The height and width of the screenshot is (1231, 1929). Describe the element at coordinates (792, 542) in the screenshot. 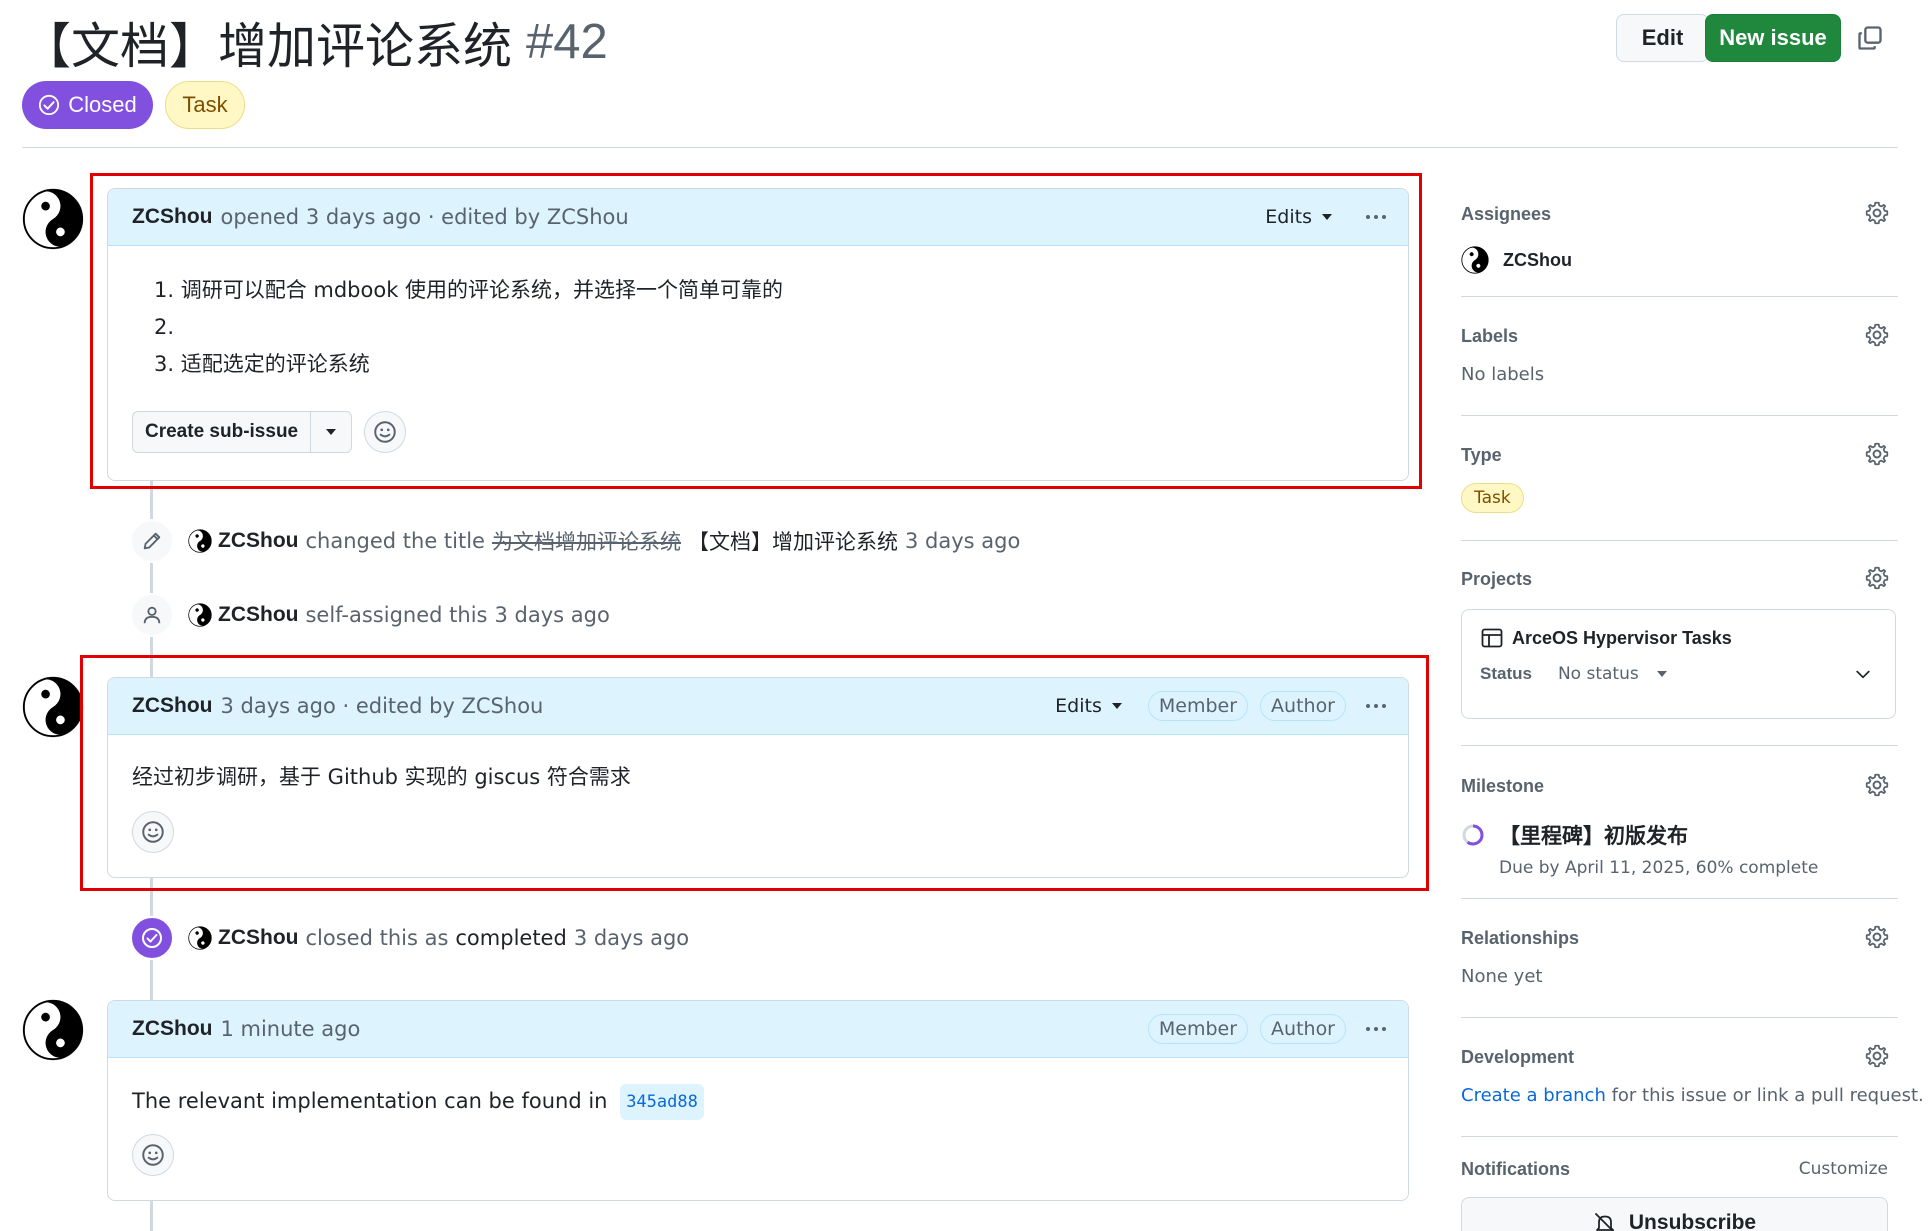

I see `new-title: 【文档】增加评论系统` at that location.